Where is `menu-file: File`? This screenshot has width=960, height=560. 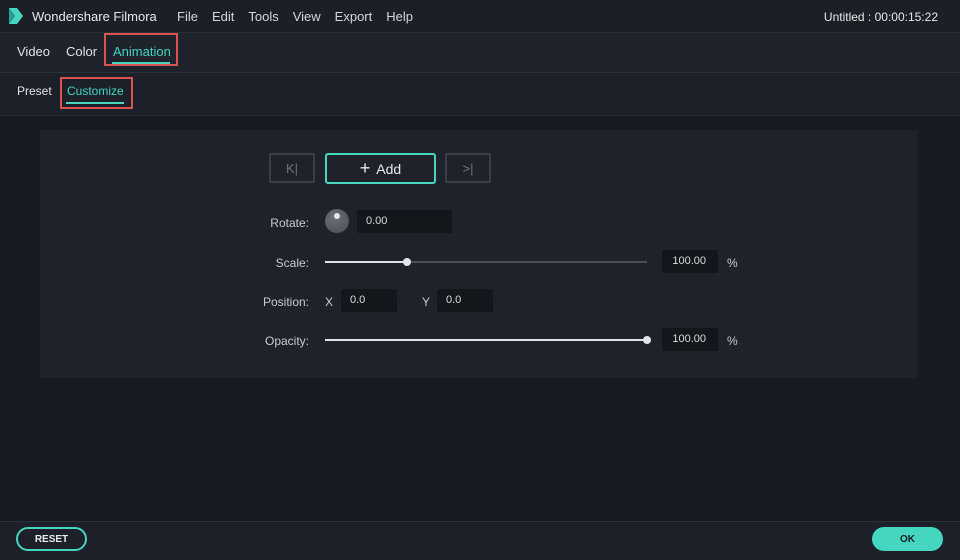 menu-file: File is located at coordinates (187, 16).